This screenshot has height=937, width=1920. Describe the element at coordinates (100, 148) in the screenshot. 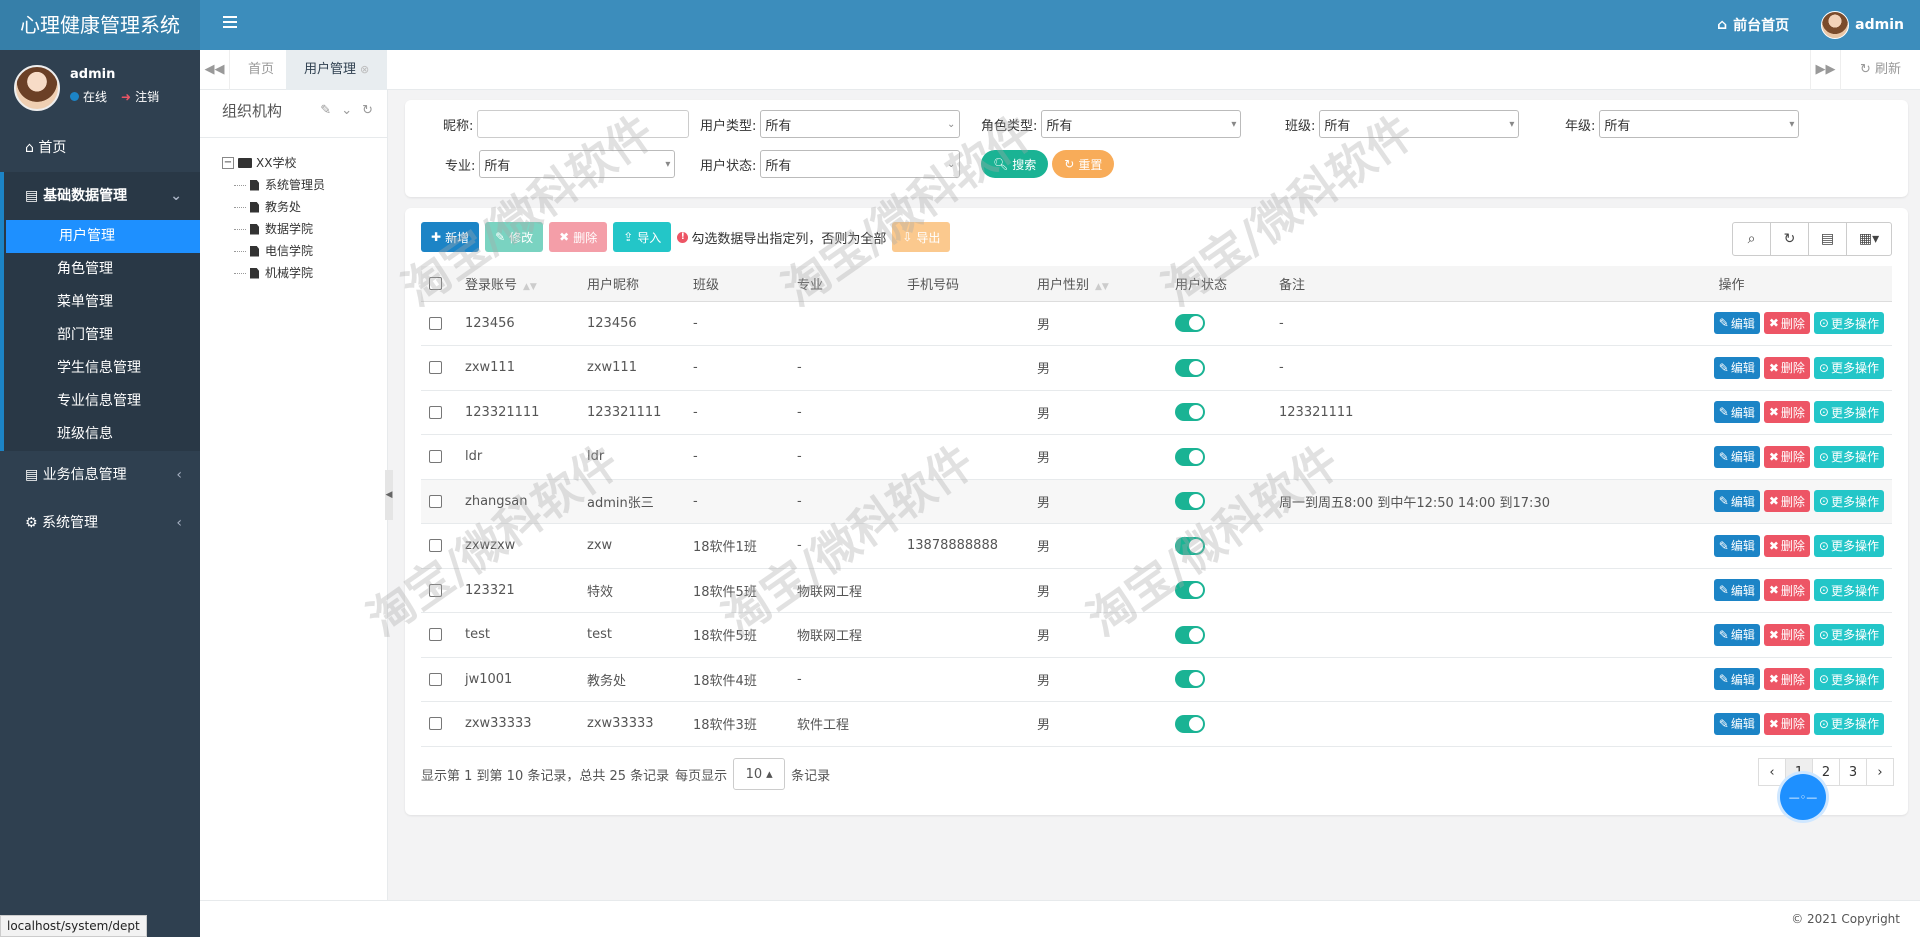

I see `sidebar-item-home: ⌂ 首页` at that location.